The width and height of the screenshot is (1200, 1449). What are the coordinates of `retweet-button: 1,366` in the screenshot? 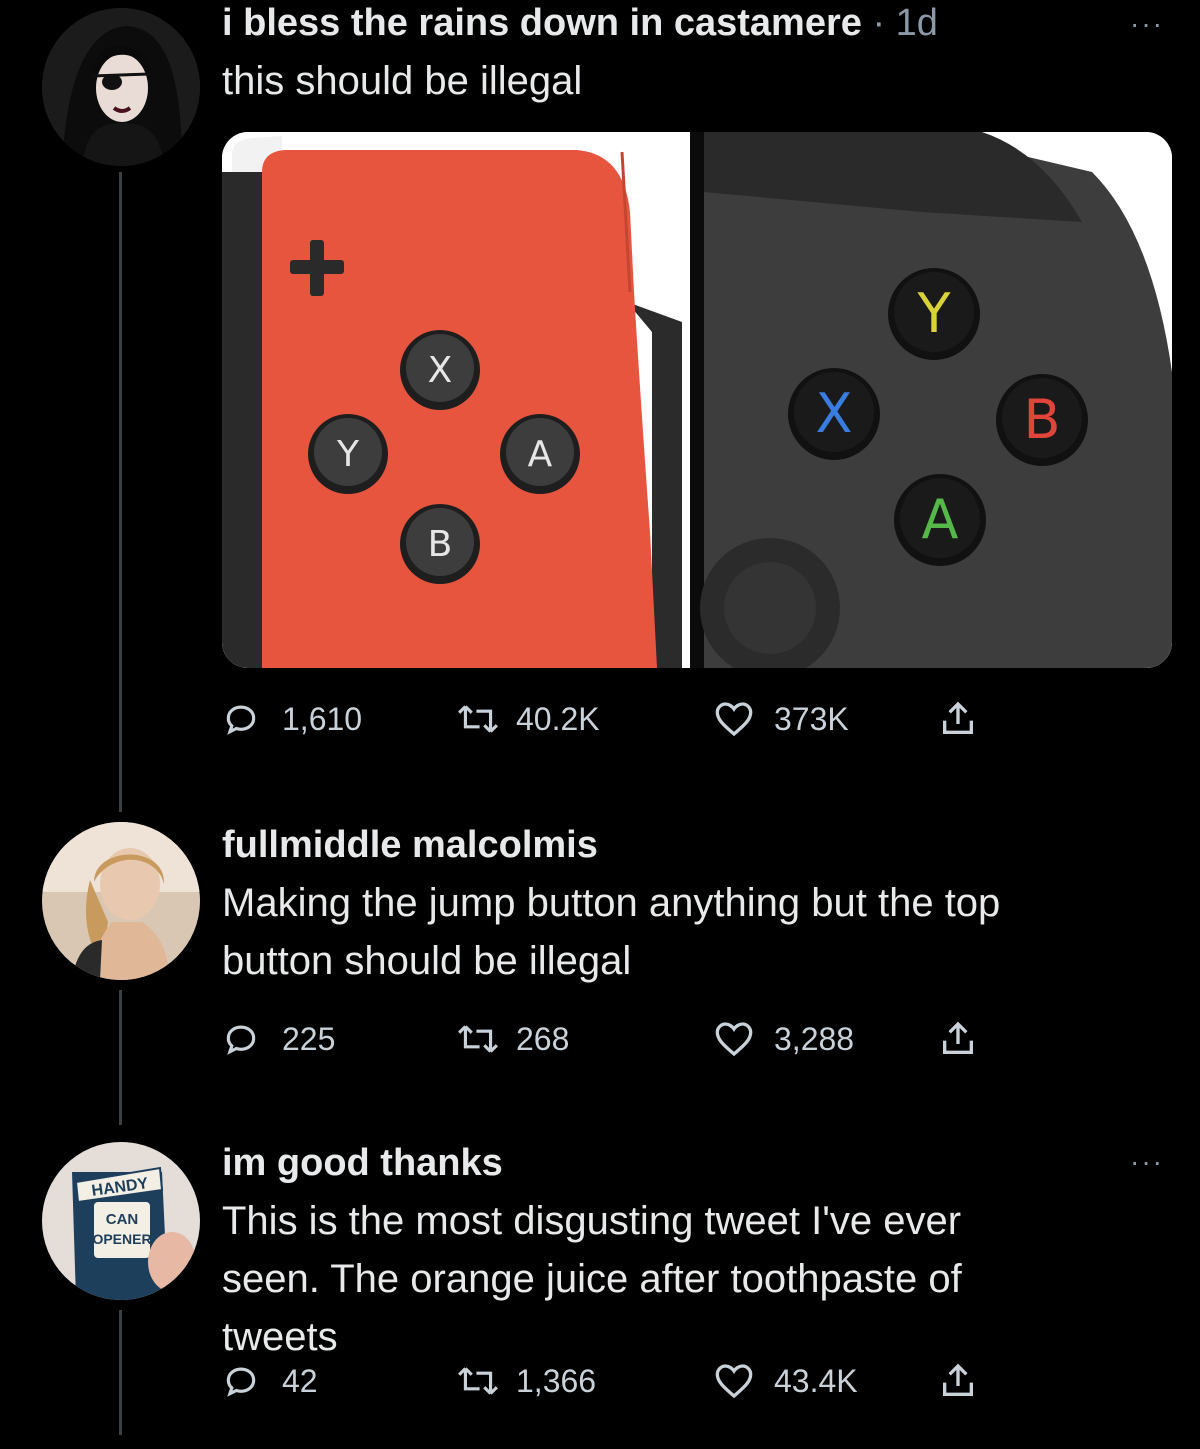 It's located at (526, 1381).